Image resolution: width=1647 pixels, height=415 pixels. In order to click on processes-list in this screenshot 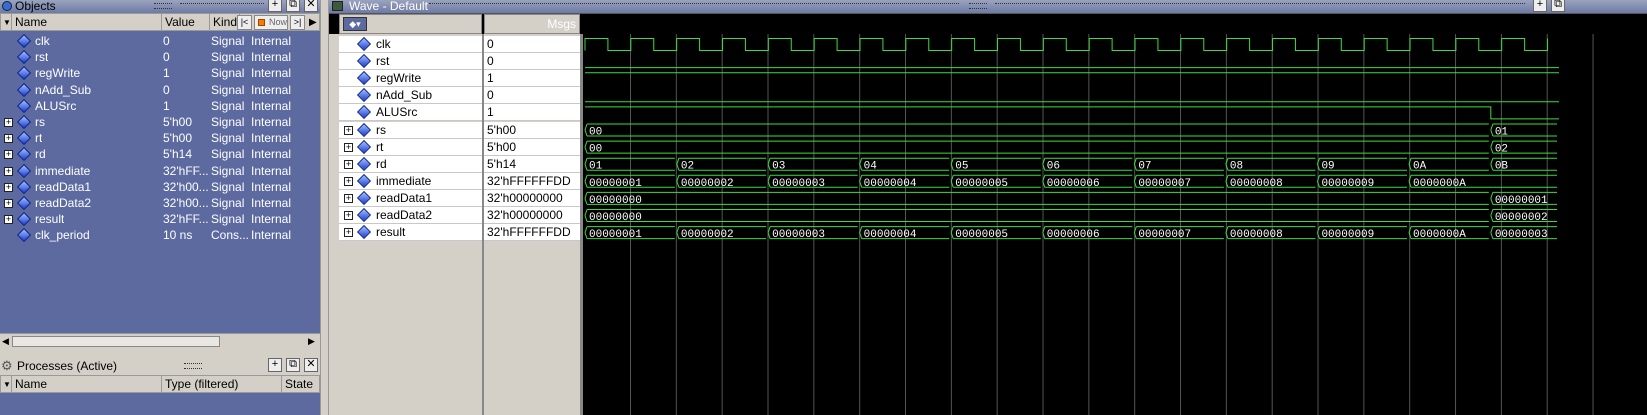, I will do `click(160, 404)`.